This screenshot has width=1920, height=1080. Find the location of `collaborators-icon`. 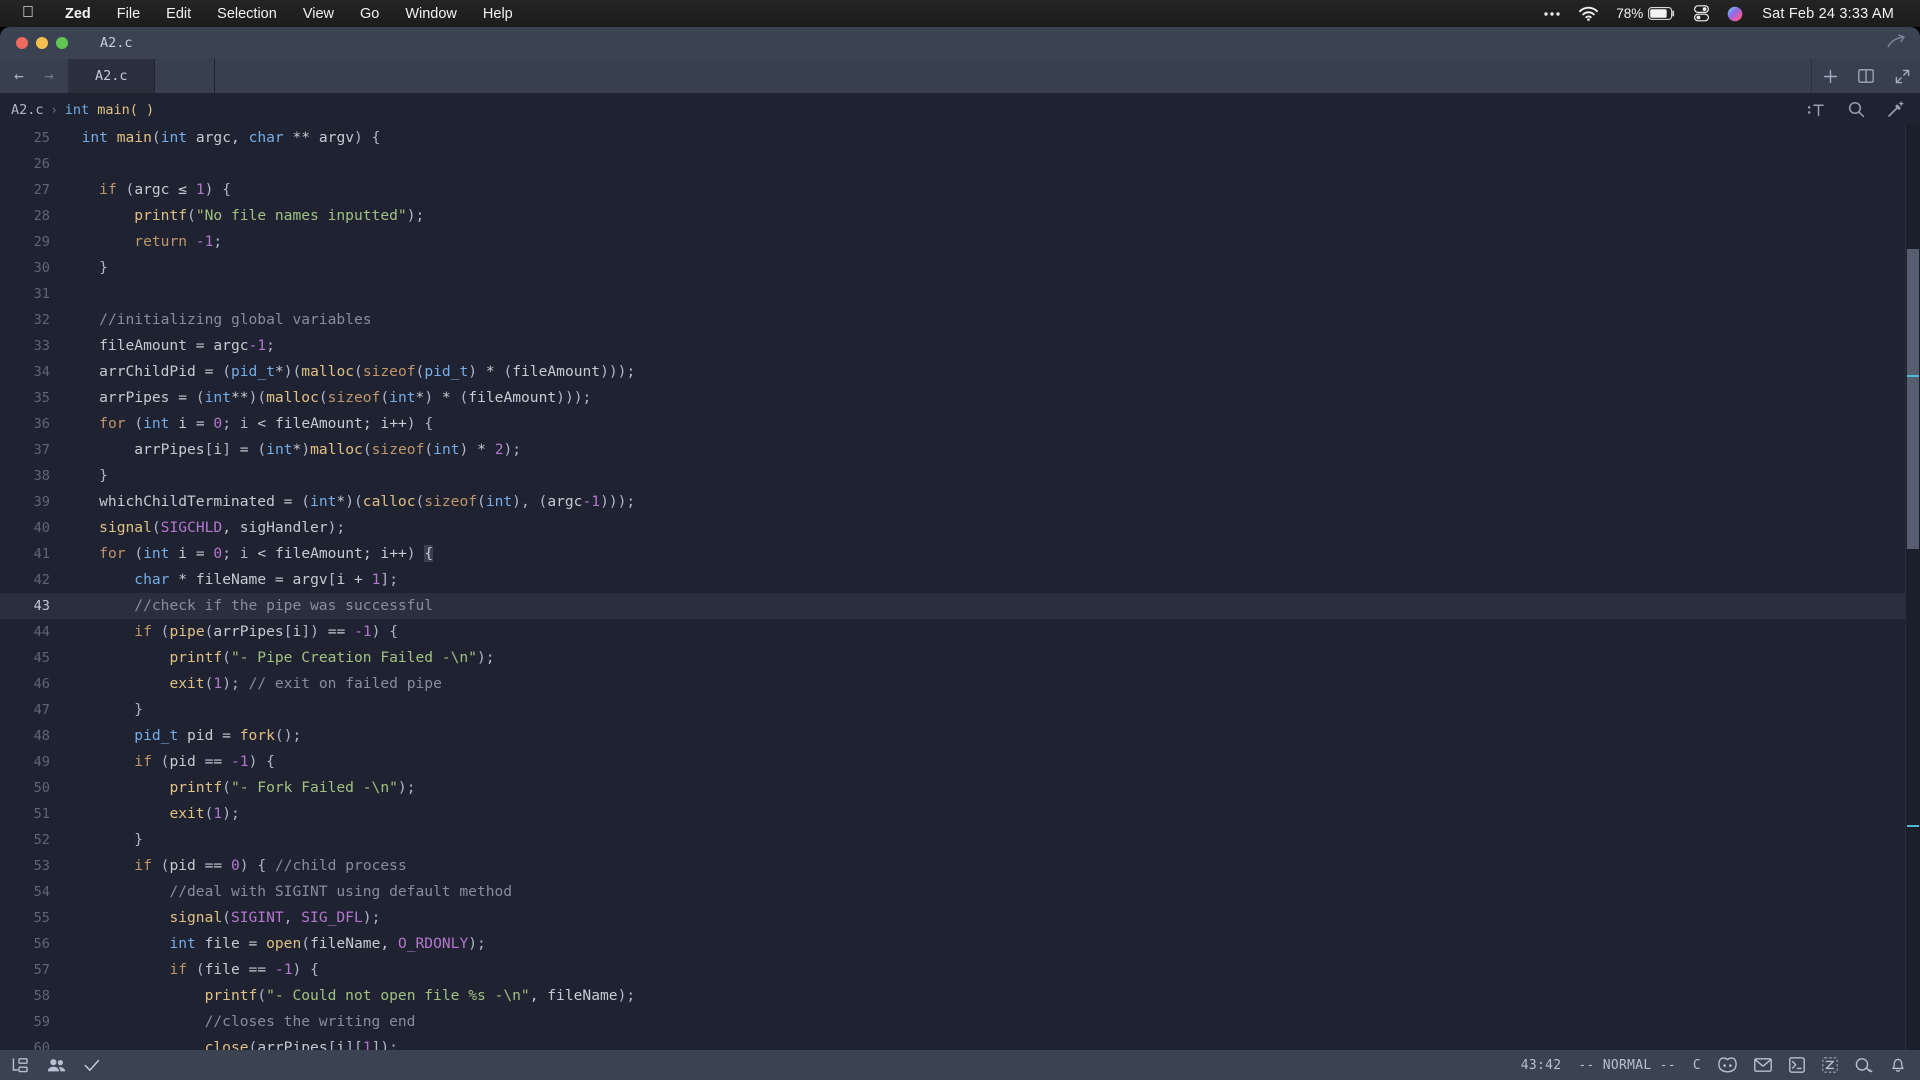

collaborators-icon is located at coordinates (56, 1065).